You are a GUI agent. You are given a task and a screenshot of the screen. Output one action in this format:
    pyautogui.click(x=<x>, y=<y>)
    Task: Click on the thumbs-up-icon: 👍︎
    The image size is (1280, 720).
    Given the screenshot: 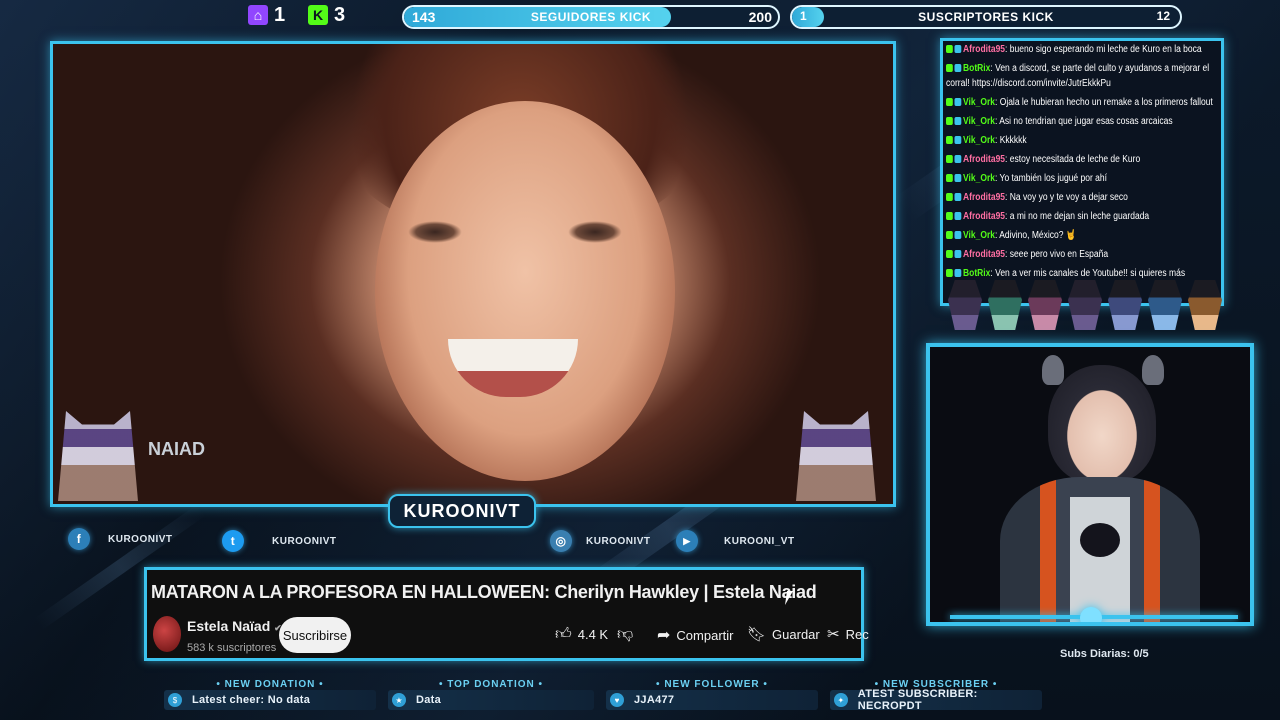 What is the action you would take?
    pyautogui.click(x=563, y=634)
    